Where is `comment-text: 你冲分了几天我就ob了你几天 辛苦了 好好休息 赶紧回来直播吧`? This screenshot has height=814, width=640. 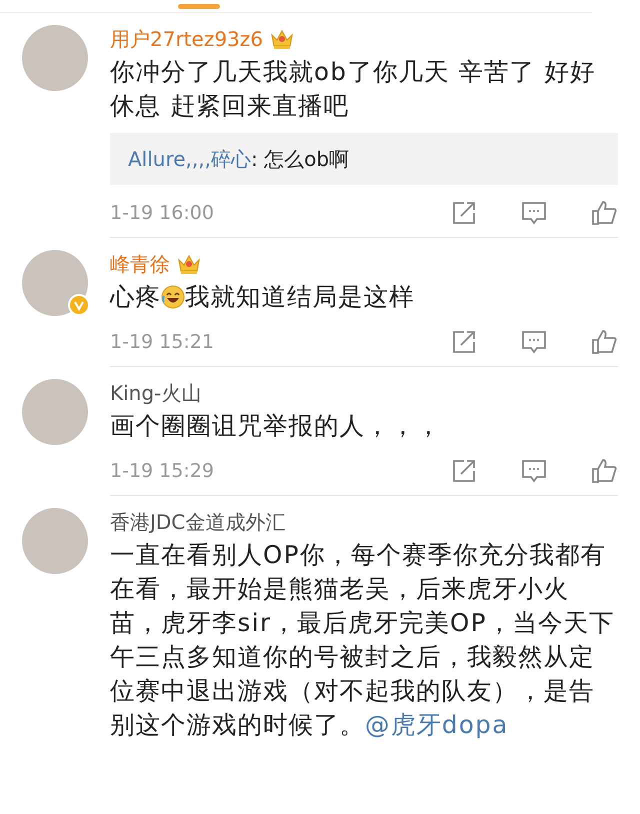 comment-text: 你冲分了几天我就ob了你几天 辛苦了 好好休息 赶紧回来直播吧 is located at coordinates (353, 89).